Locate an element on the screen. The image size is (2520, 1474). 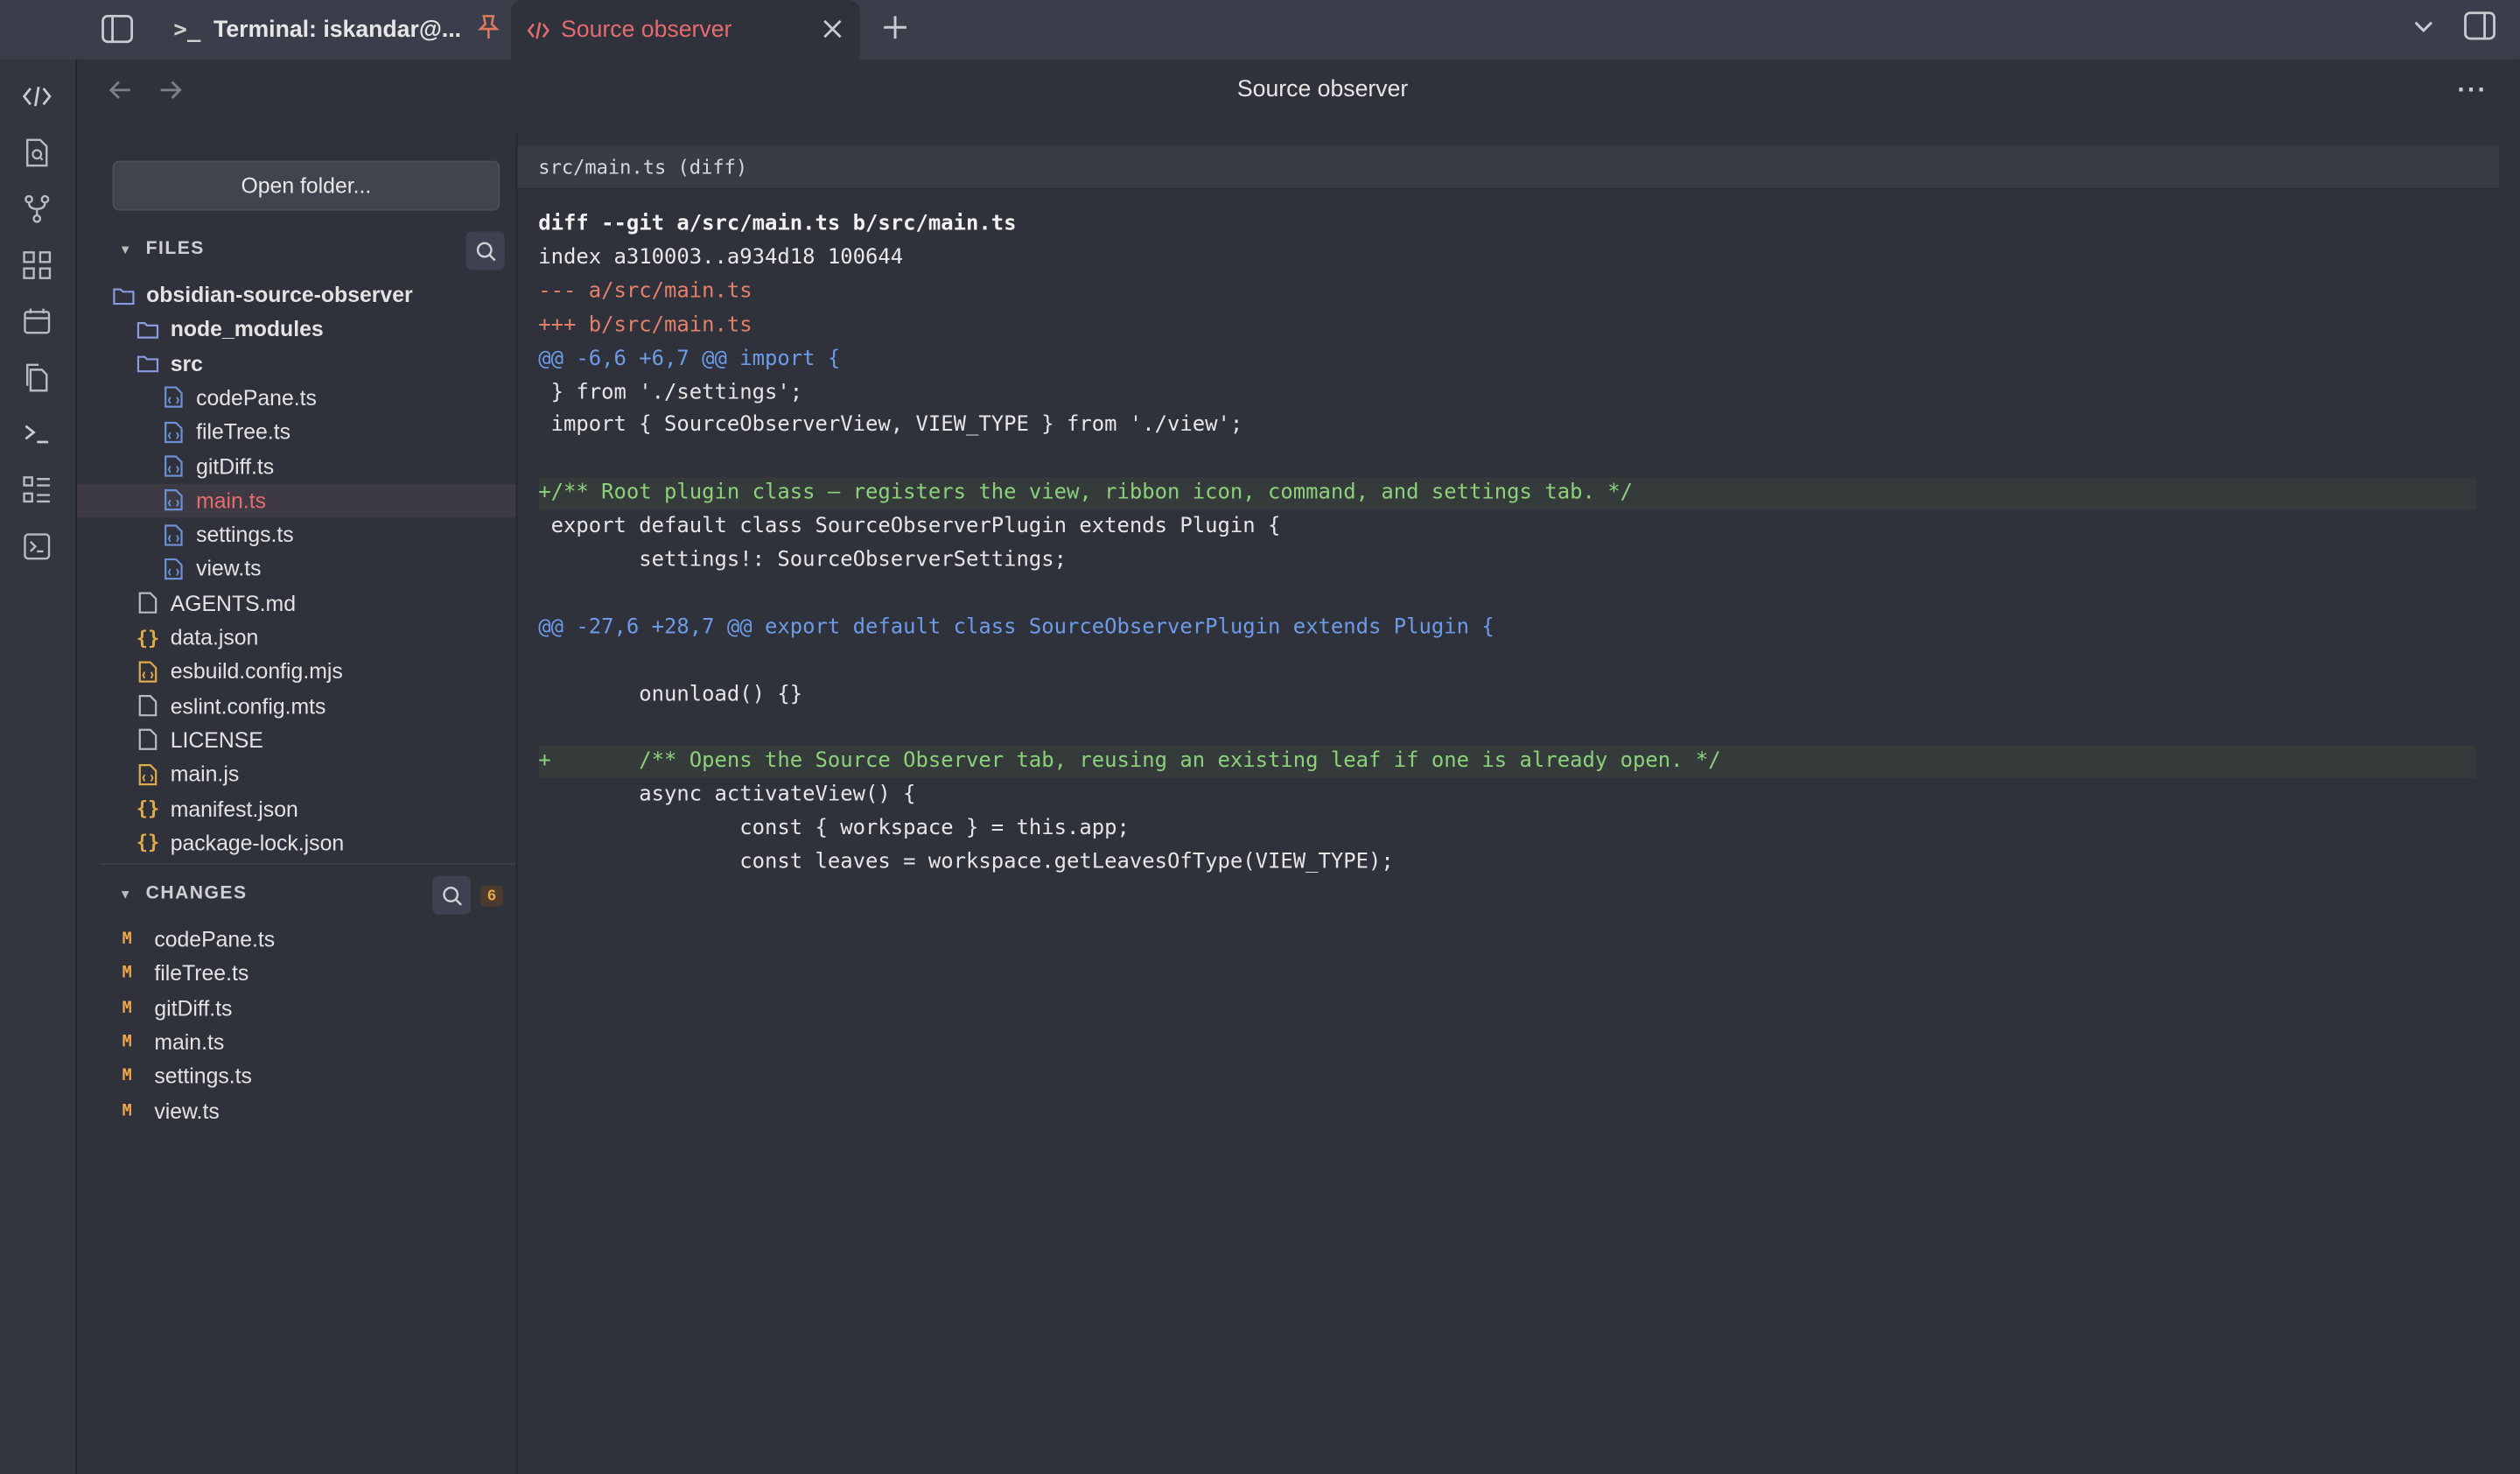
tree-folder: src is located at coordinates (296, 364).